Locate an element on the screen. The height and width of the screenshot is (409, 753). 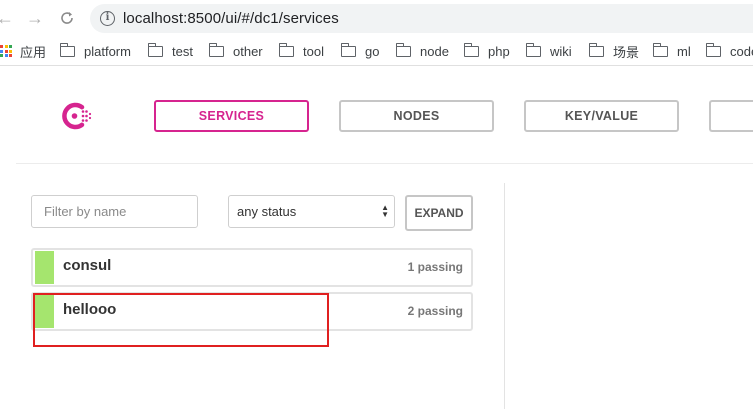
status-select: any status ▲ ▼ is located at coordinates (311, 211).